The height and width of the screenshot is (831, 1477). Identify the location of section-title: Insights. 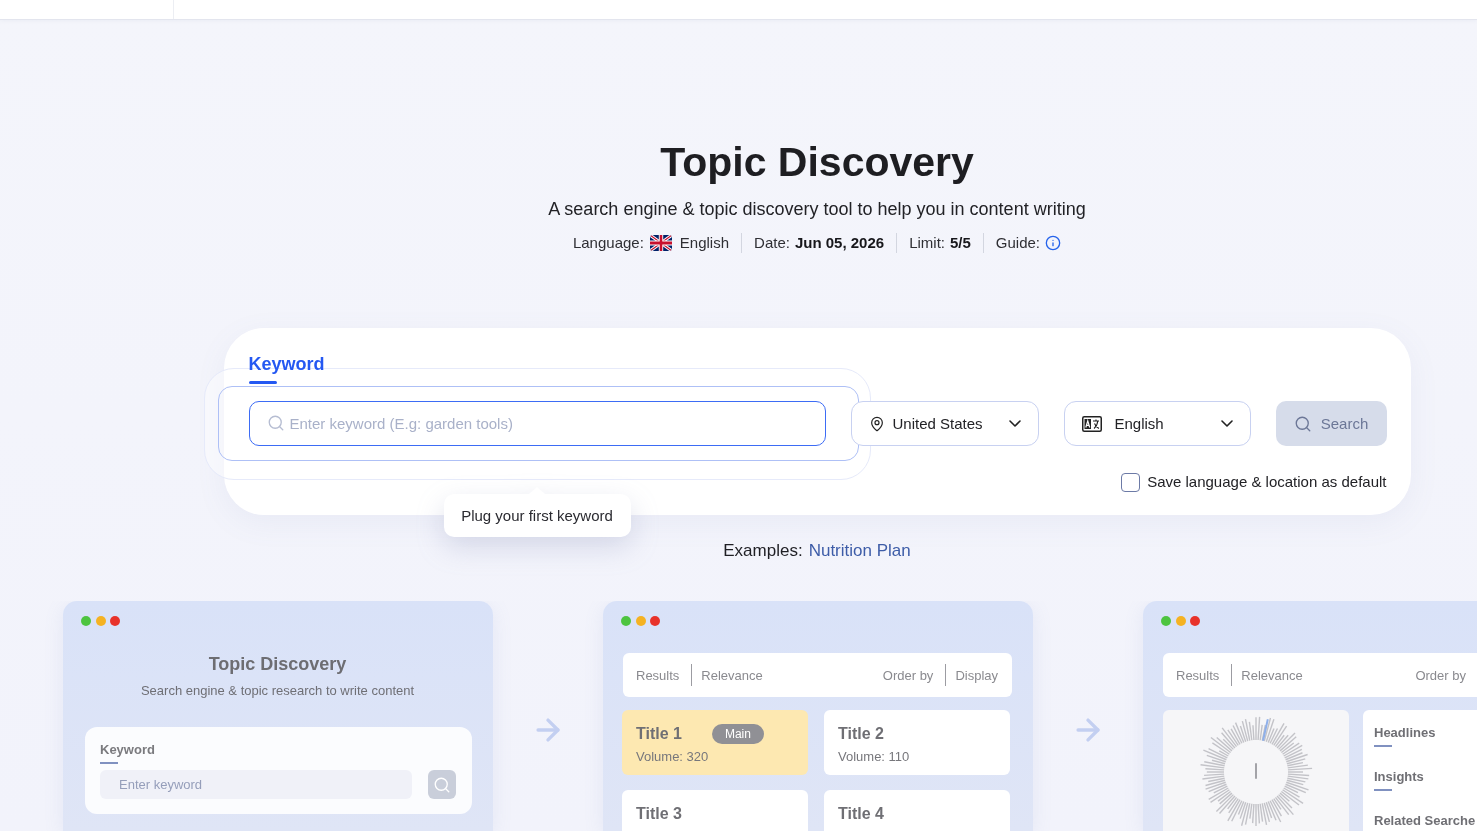
(1399, 777).